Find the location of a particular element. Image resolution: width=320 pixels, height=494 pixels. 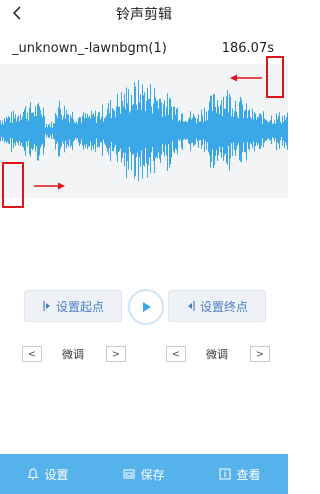

set-end-button: 设置终点 is located at coordinates (217, 306).